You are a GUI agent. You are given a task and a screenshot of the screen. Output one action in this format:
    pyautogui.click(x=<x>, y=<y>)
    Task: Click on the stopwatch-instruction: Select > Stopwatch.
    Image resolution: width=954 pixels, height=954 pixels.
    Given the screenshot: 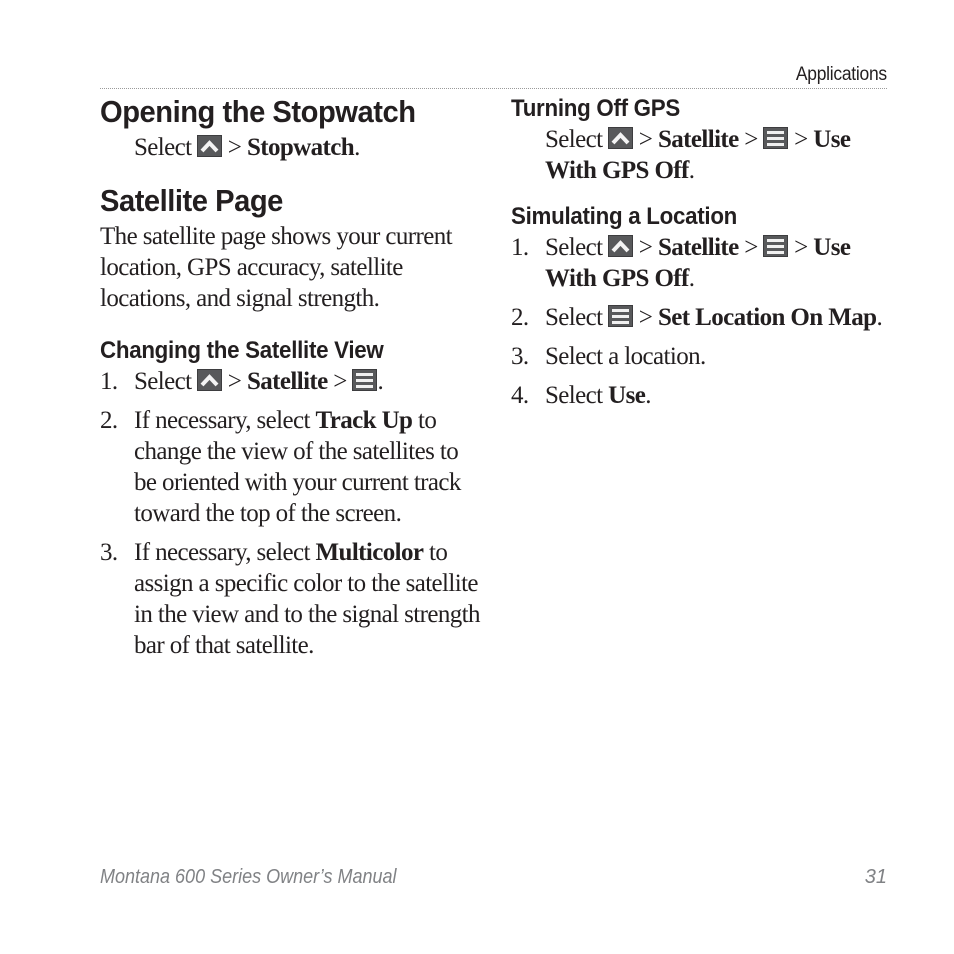 What is the action you would take?
    pyautogui.click(x=247, y=147)
    